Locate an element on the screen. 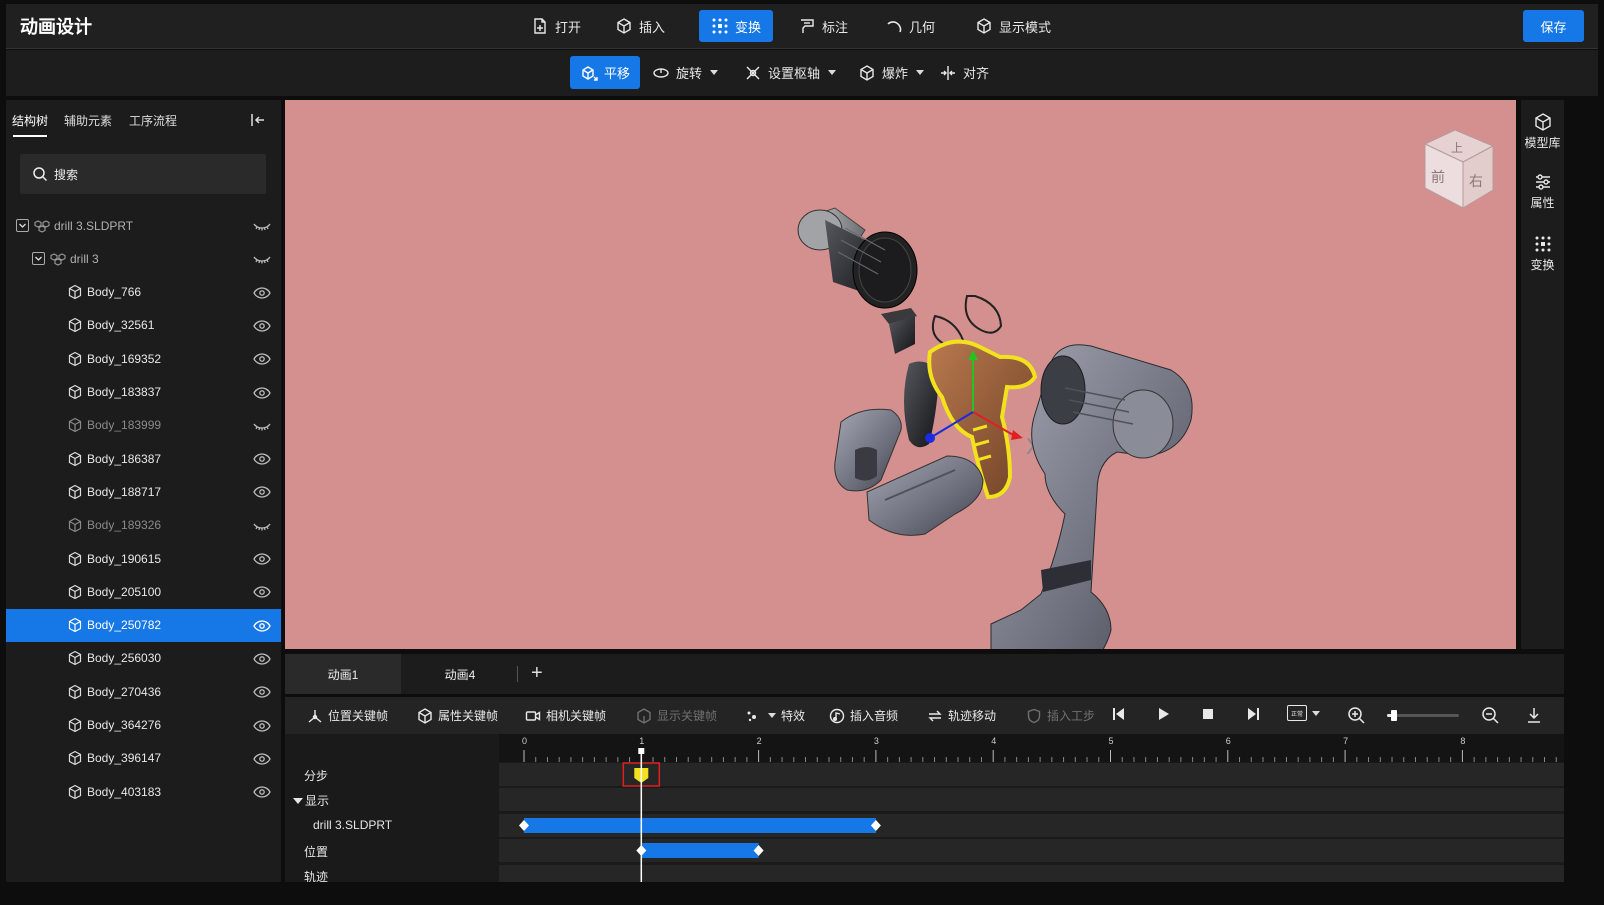  properties-button: 属性 is located at coordinates (1542, 197).